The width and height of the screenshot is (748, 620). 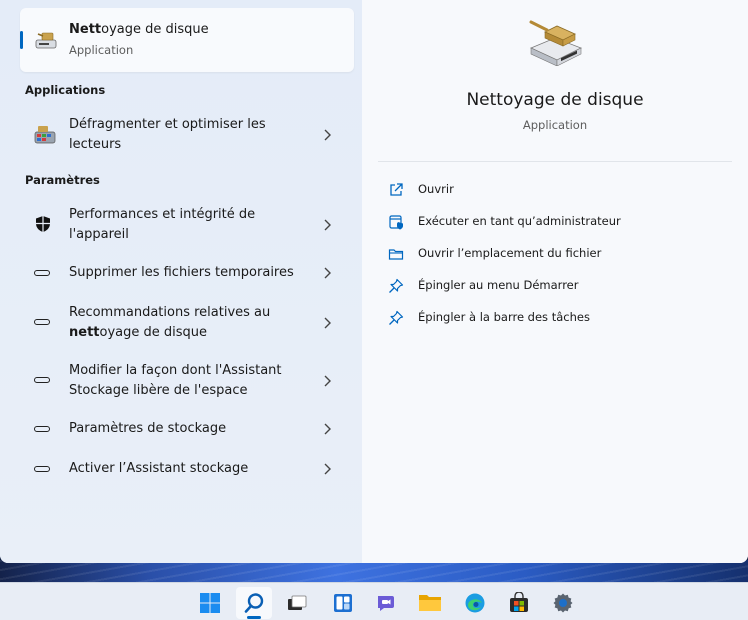 I want to click on taskbar-chat-button, so click(x=386, y=603).